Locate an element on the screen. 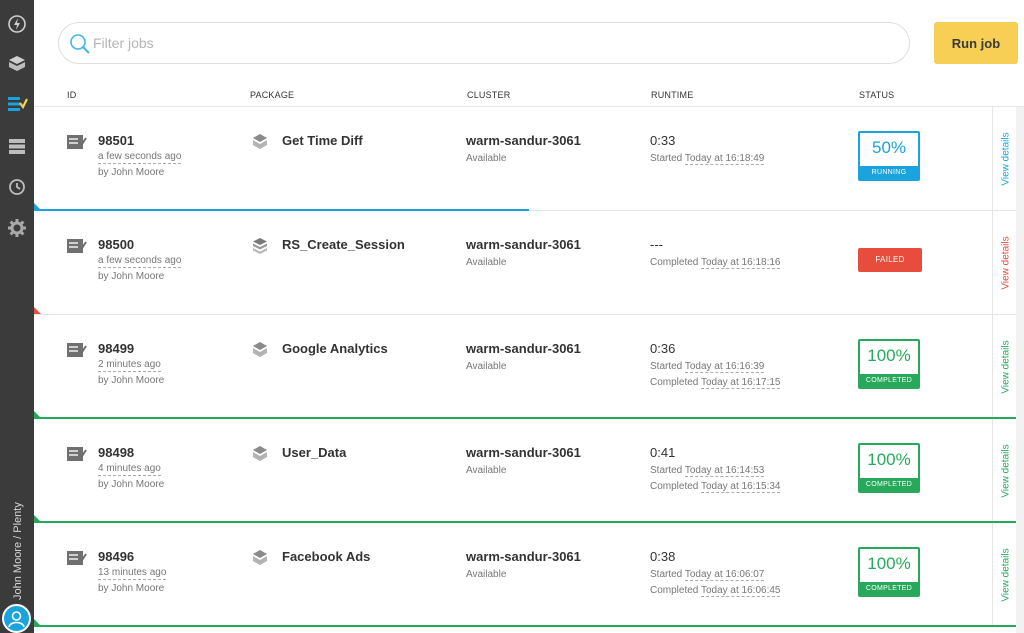 Image resolution: width=1024 pixels, height=633 pixels. job-id: 98496 is located at coordinates (116, 556).